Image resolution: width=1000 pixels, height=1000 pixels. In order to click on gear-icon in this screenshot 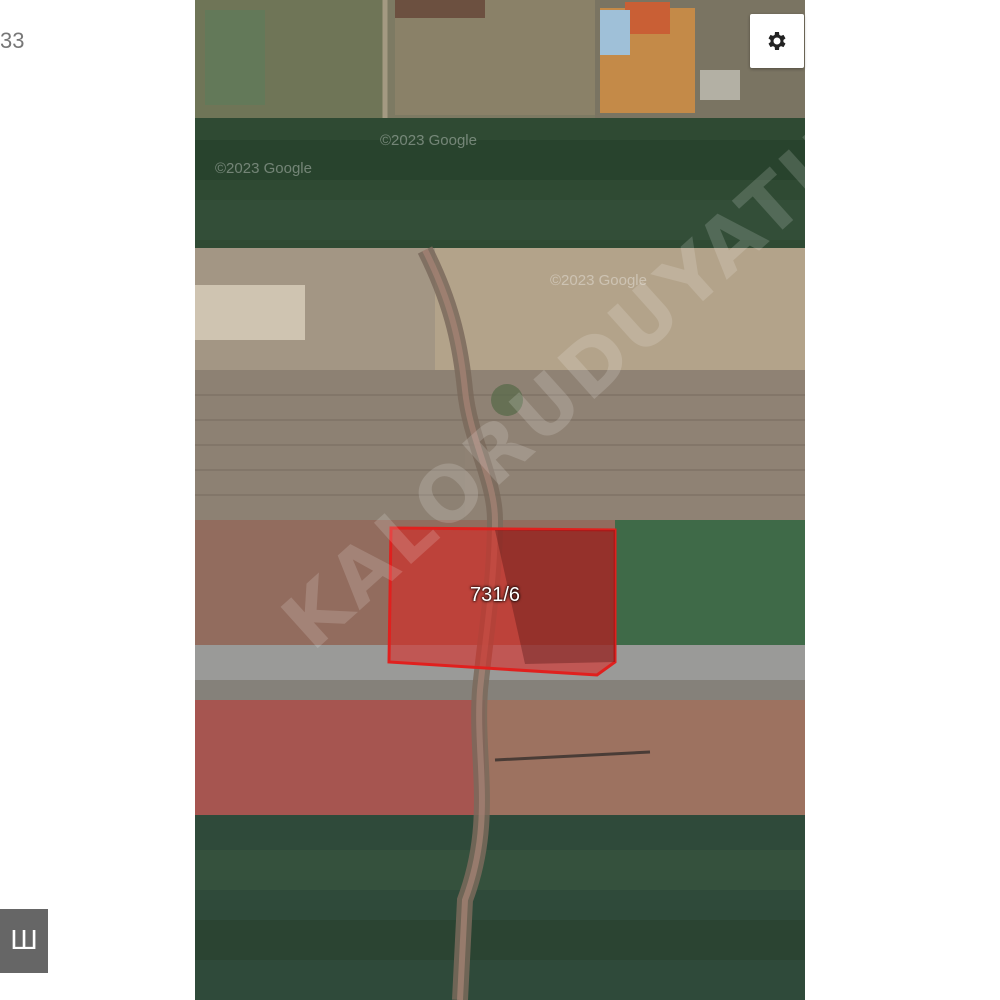, I will do `click(777, 41)`.